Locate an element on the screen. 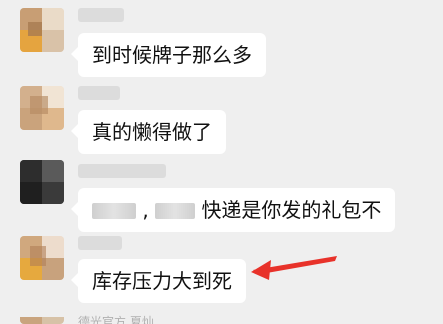  message-bubble: 到时候牌子那么多 is located at coordinates (168, 55).